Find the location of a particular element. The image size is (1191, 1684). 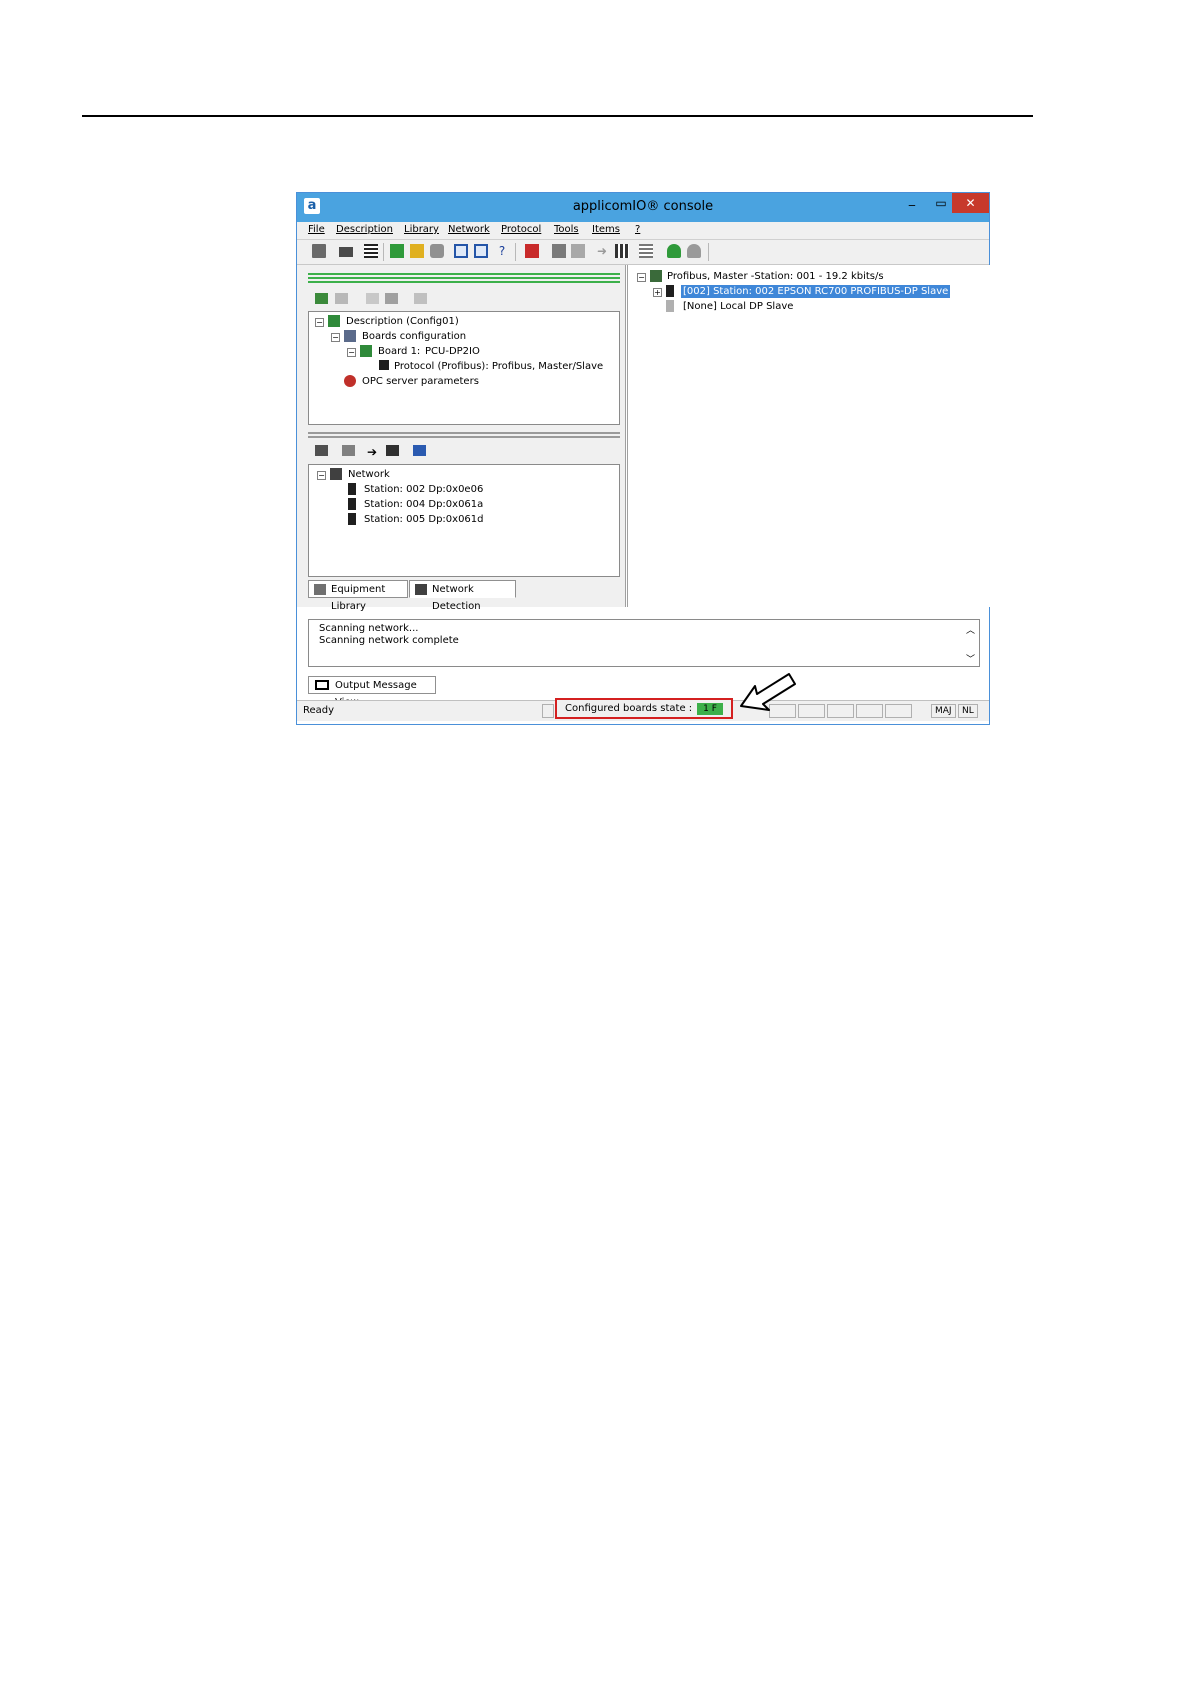

flag-icon is located at coordinates (397, 251).